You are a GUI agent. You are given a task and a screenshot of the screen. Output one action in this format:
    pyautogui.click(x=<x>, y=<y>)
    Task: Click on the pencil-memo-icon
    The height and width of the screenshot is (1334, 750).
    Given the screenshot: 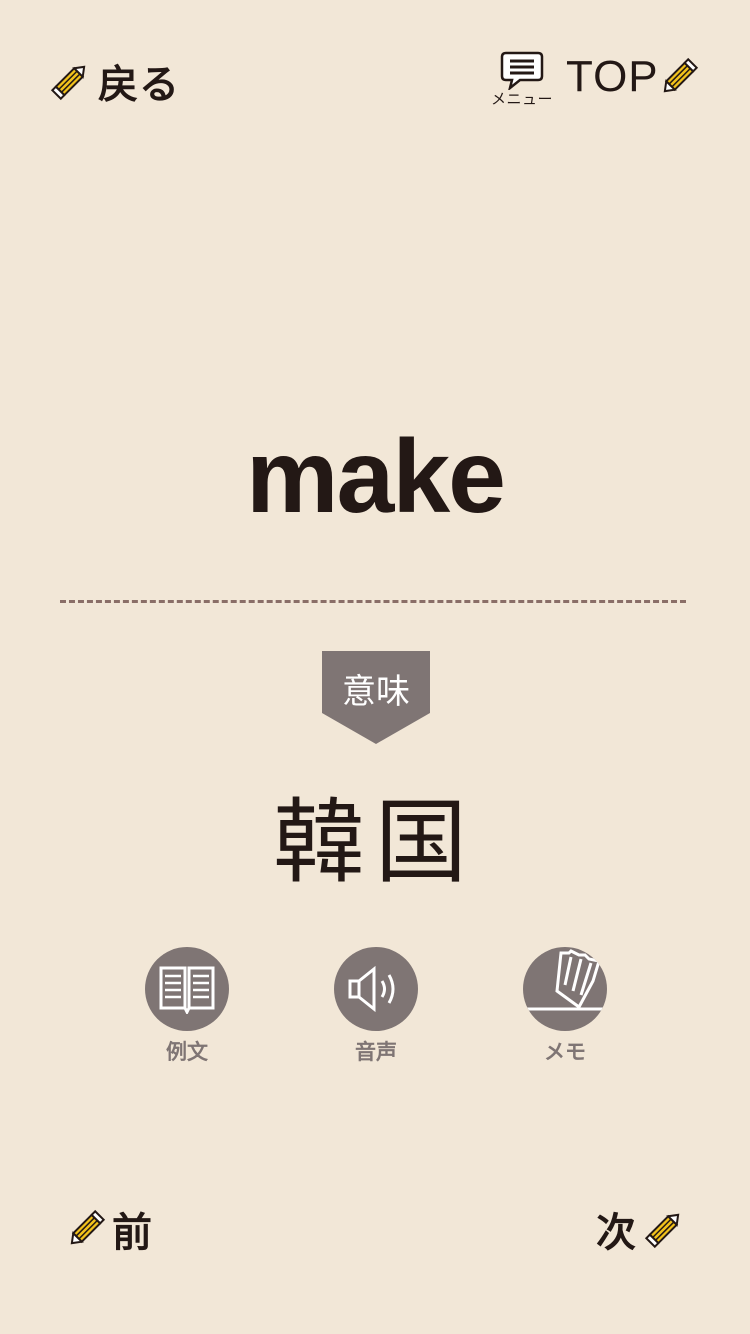 What is the action you would take?
    pyautogui.click(x=565, y=980)
    